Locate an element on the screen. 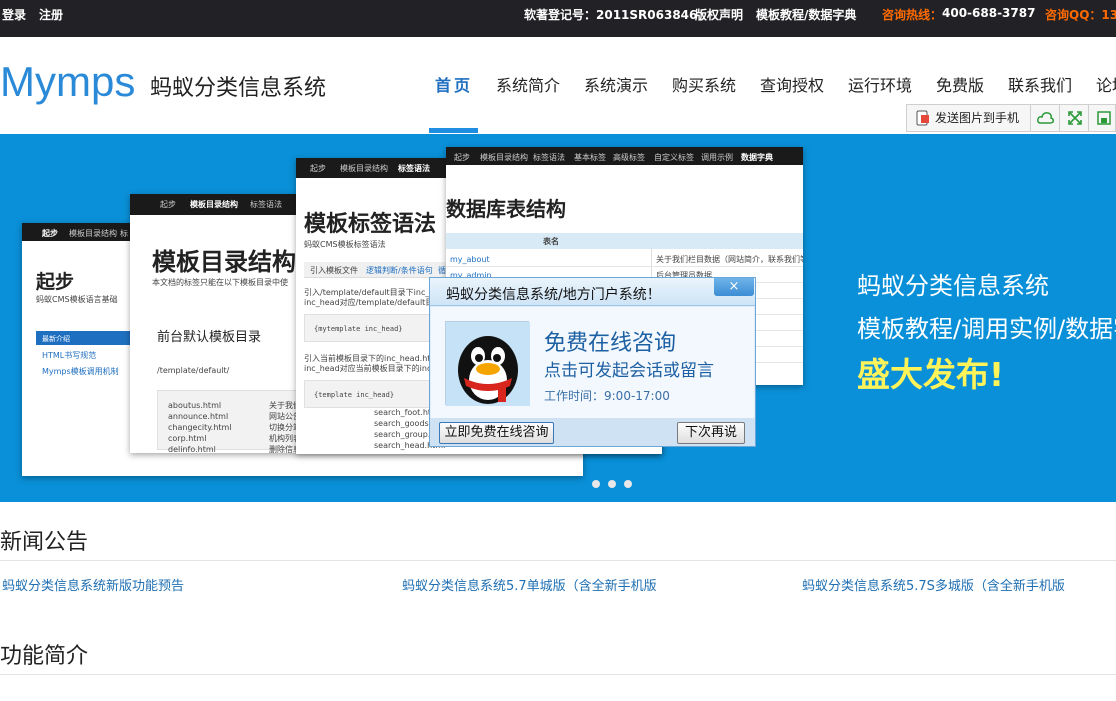 The height and width of the screenshot is (701, 1116). popup-header: 蚂蚁分类信息系统/地方门户系统！ × is located at coordinates (592, 292).